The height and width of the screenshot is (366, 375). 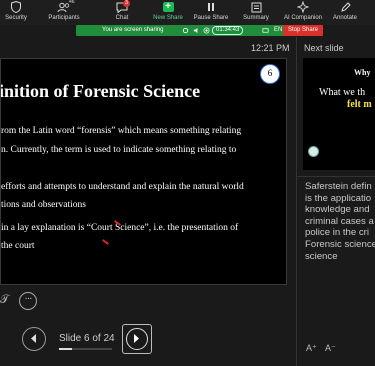 I want to click on notes-line: criminal cases a, so click(x=339, y=221).